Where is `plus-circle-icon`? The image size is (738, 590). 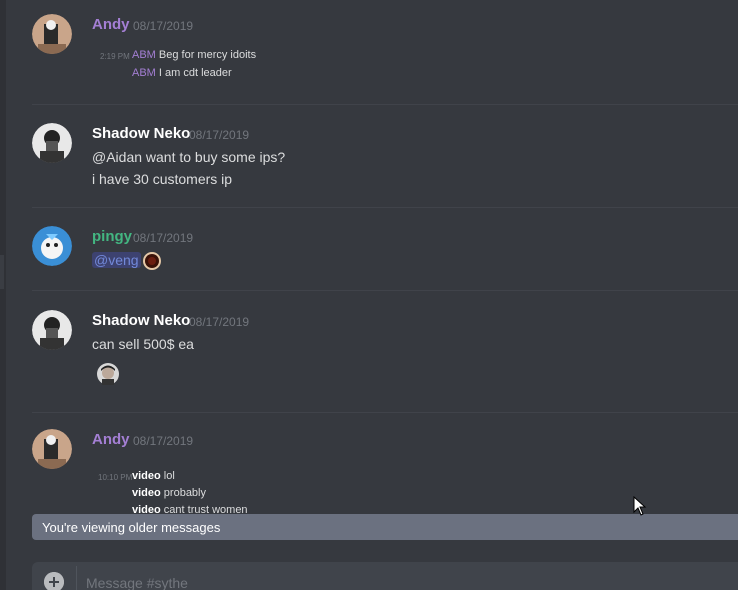 plus-circle-icon is located at coordinates (54, 581).